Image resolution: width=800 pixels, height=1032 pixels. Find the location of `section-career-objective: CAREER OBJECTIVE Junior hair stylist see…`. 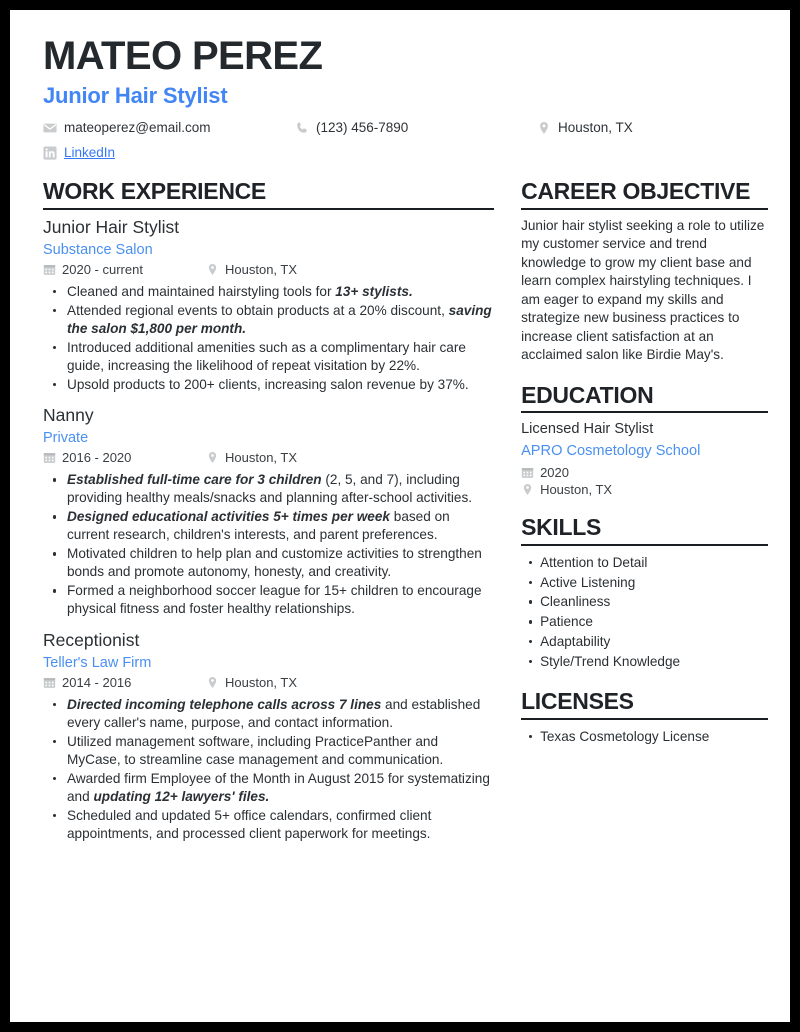

section-career-objective: CAREER OBJECTIVE Junior hair stylist see… is located at coordinates (644, 271).